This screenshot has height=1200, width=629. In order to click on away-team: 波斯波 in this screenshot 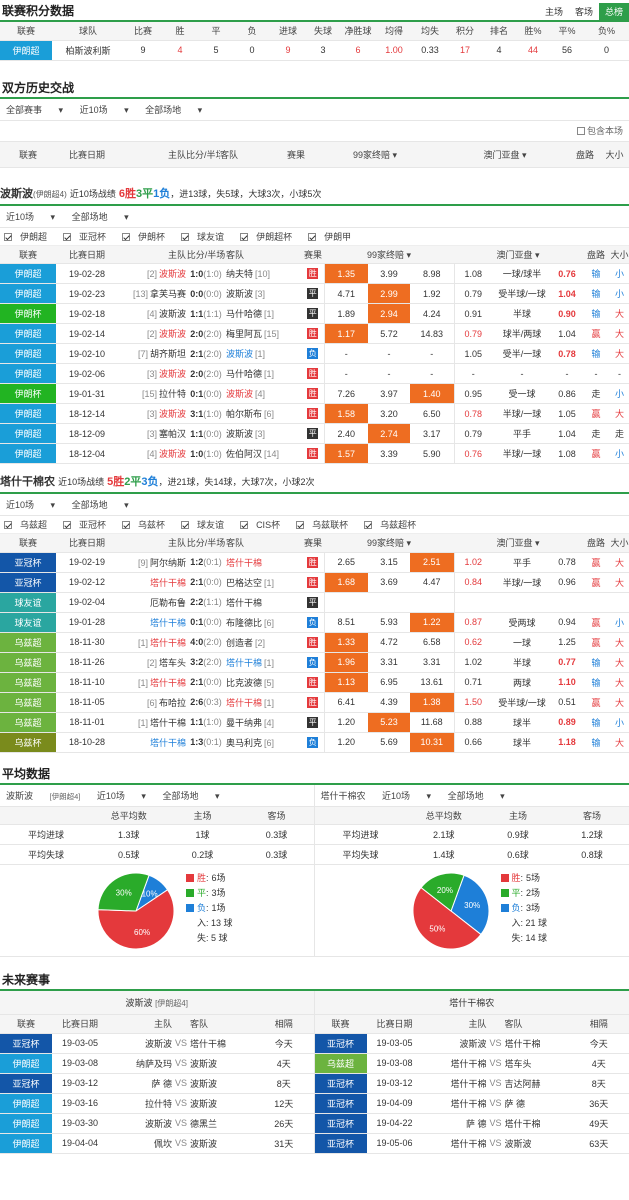, I will do `click(222, 1063)`.